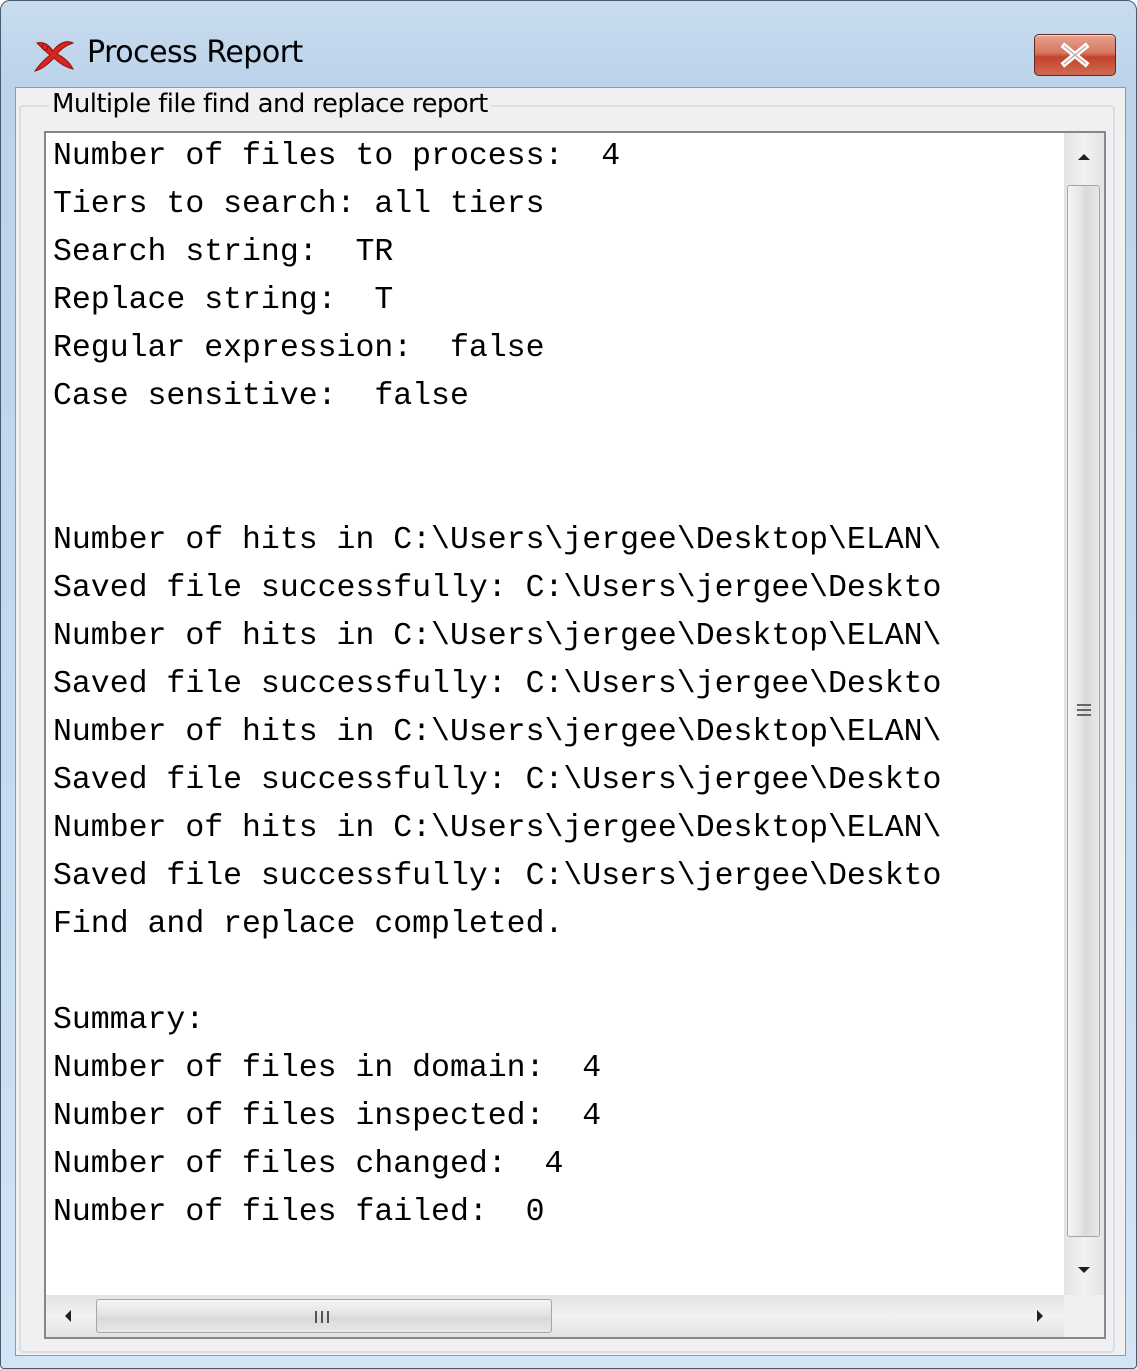  I want to click on report-line: Replace string: T, so click(223, 300).